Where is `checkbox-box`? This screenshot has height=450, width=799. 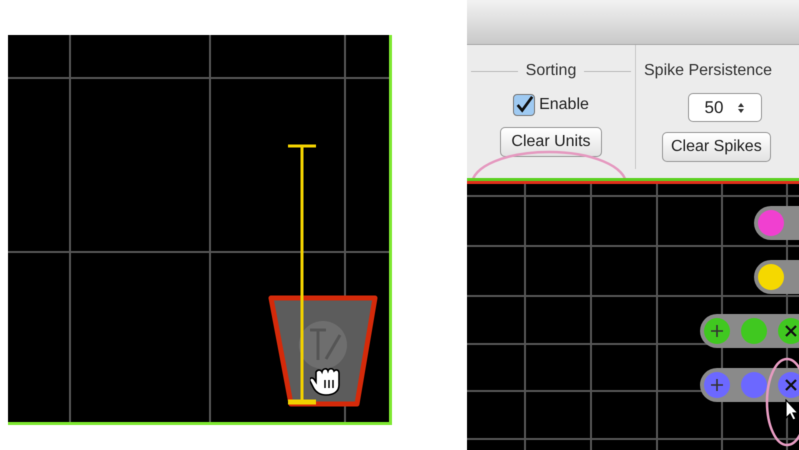
checkbox-box is located at coordinates (524, 105).